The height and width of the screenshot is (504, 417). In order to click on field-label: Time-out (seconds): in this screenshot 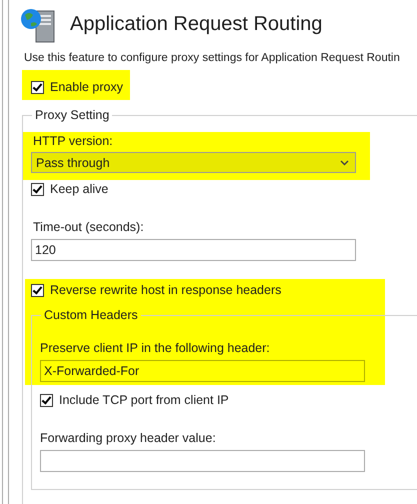, I will do `click(89, 227)`.